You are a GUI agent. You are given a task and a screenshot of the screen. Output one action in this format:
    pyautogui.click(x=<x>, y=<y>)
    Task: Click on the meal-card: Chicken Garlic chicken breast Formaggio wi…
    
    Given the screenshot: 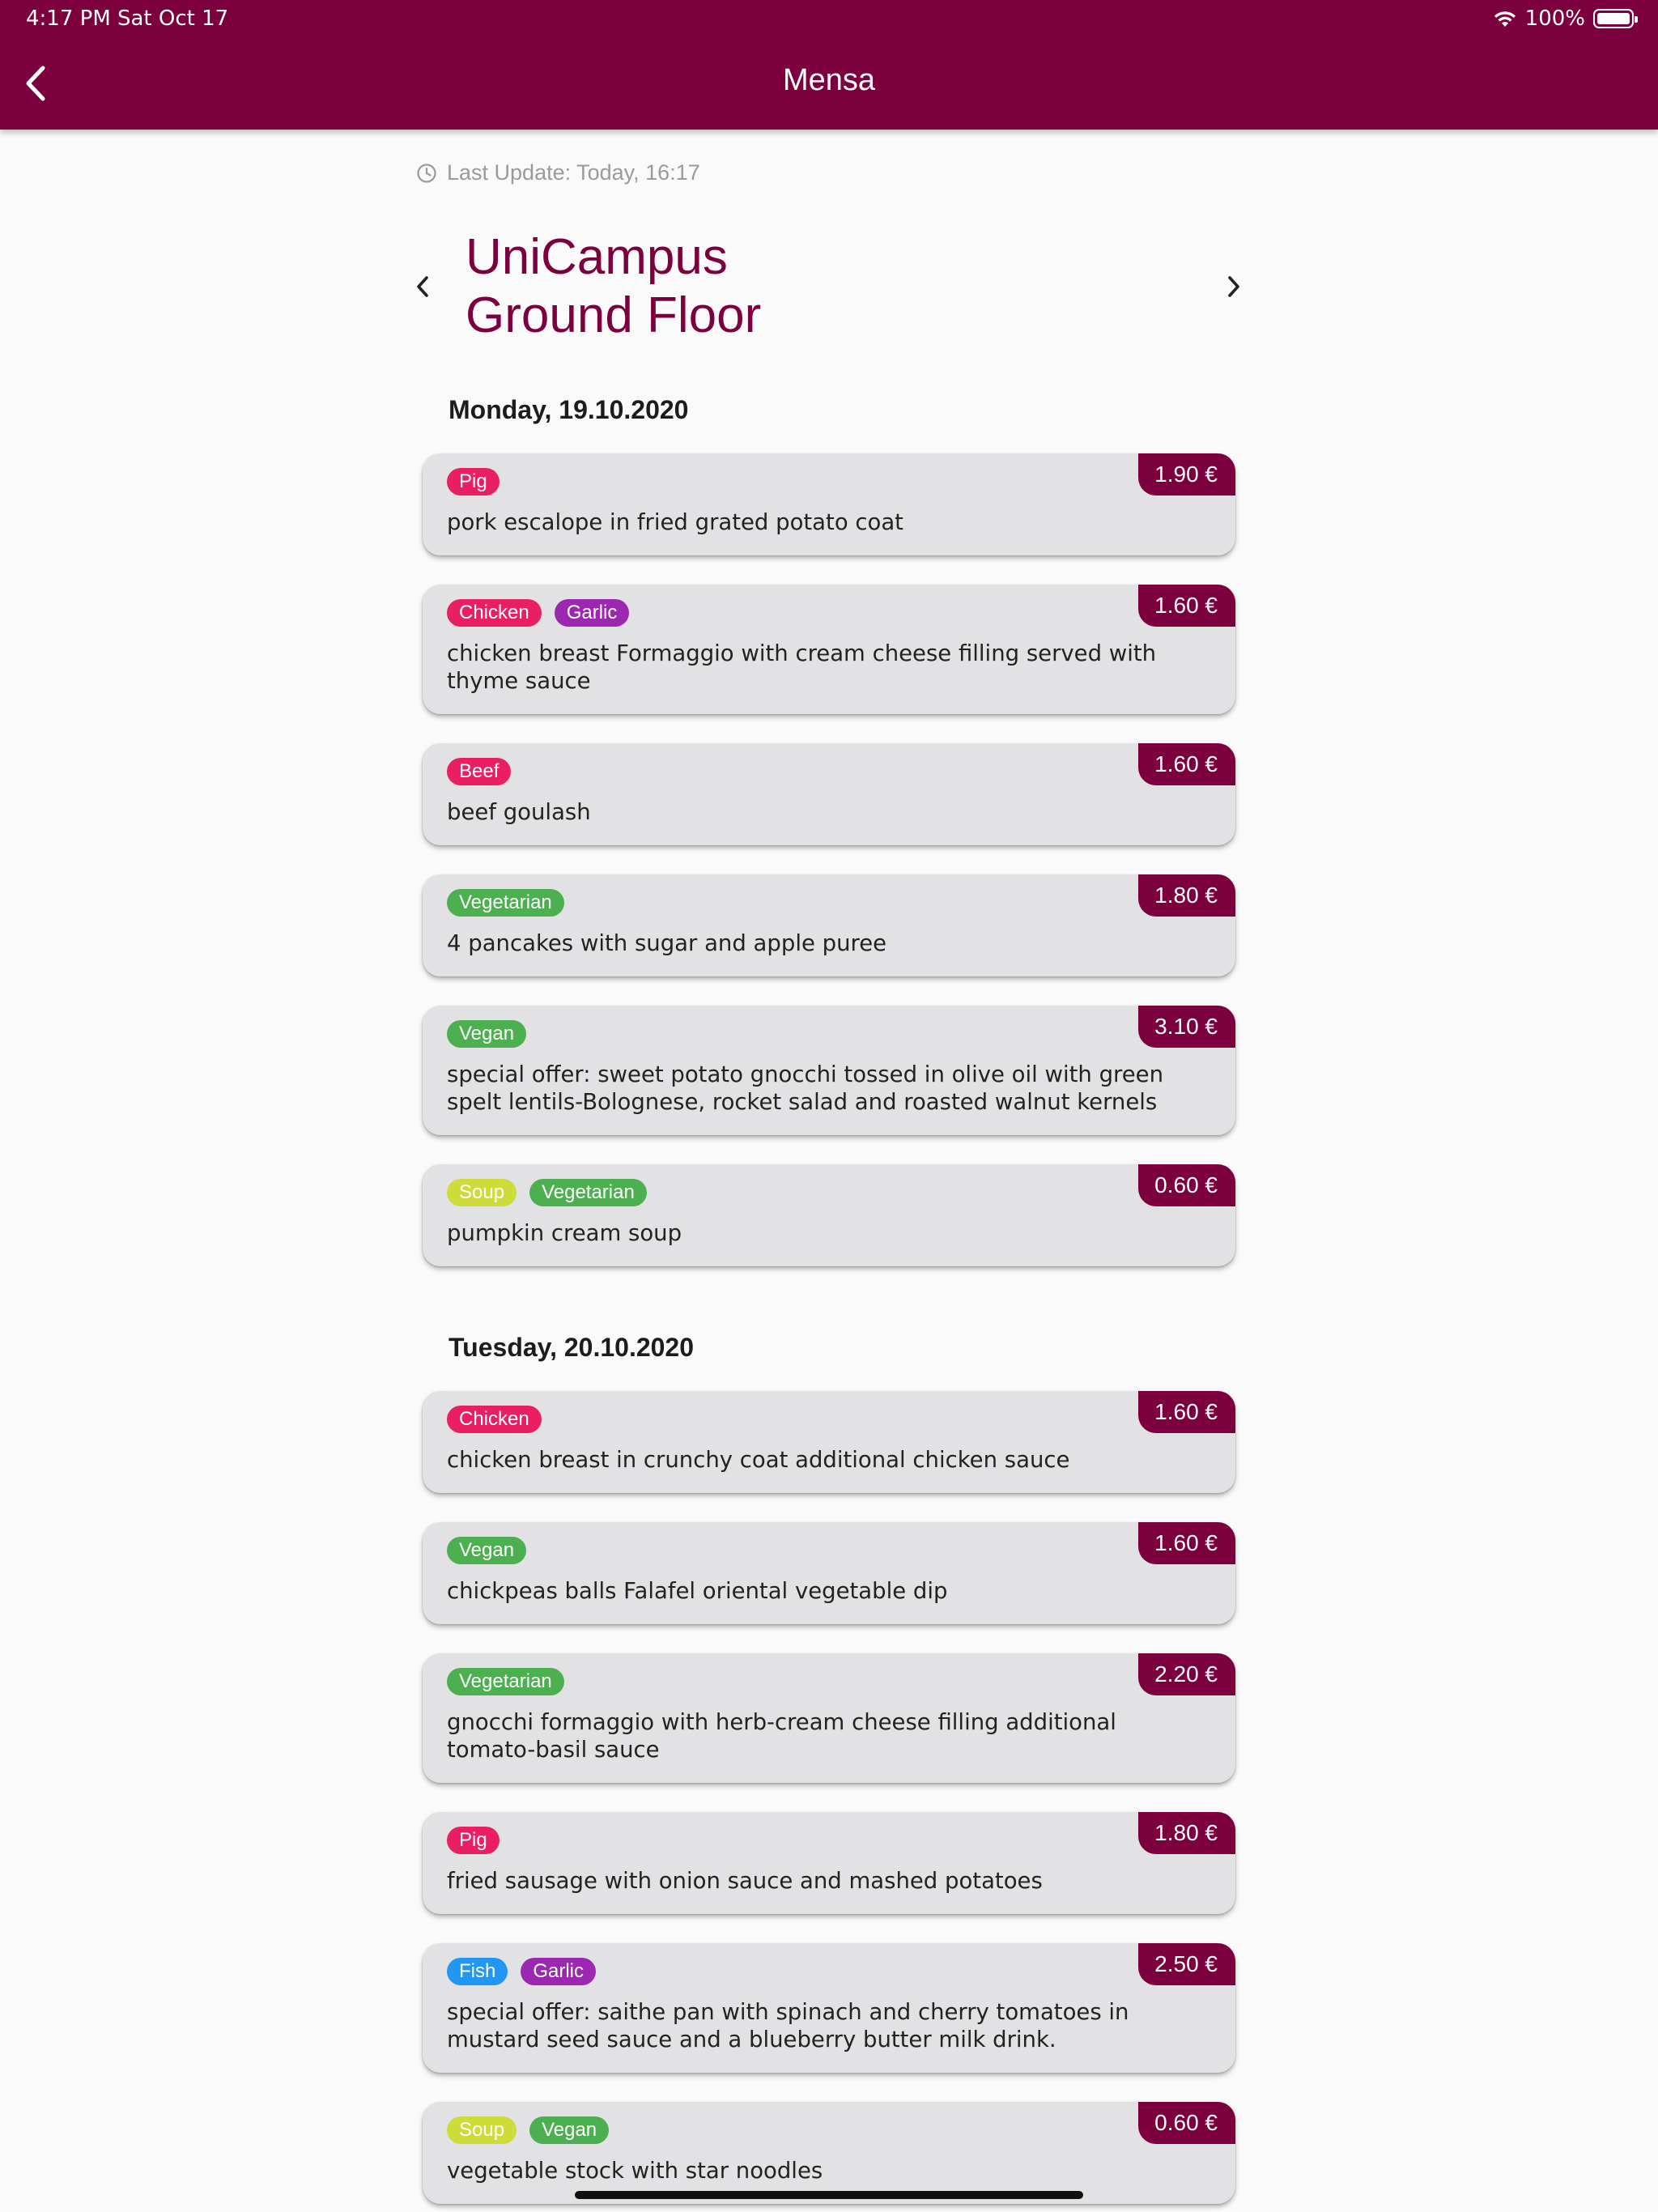 What is the action you would take?
    pyautogui.click(x=829, y=649)
    